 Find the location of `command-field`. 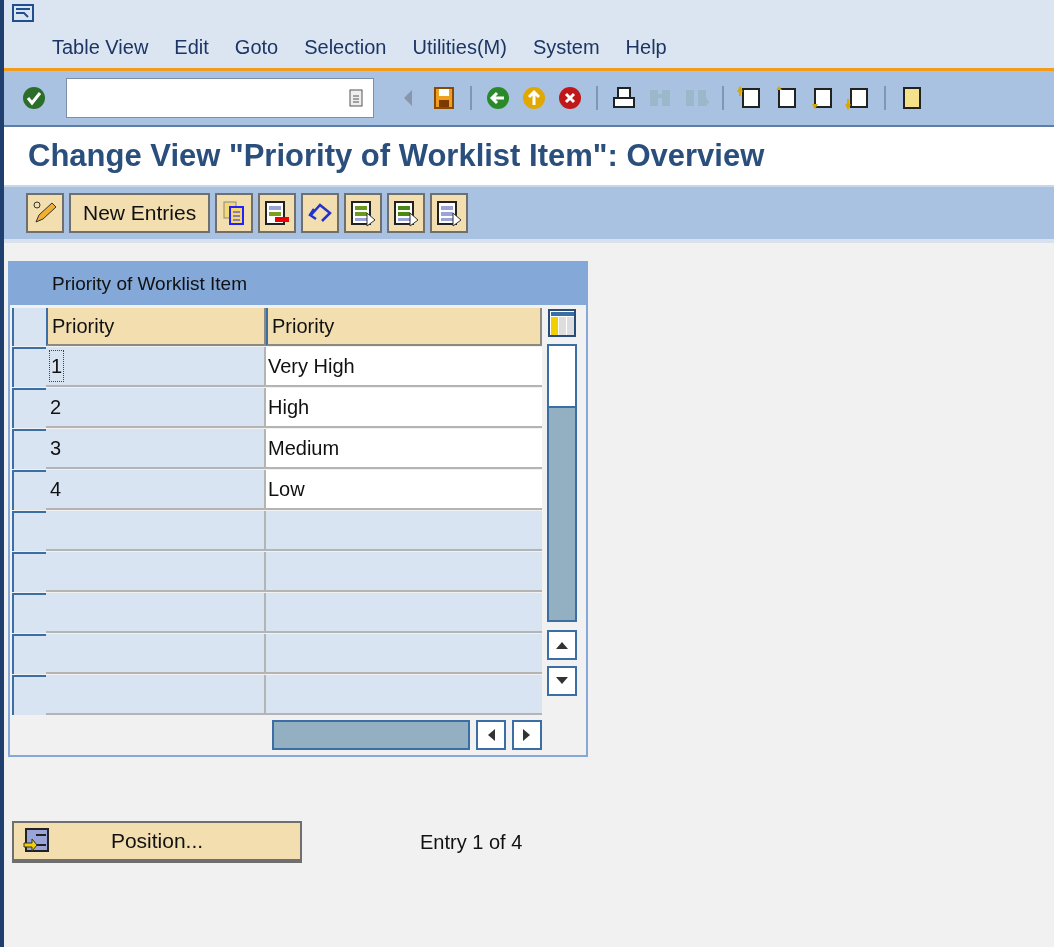

command-field is located at coordinates (220, 98).